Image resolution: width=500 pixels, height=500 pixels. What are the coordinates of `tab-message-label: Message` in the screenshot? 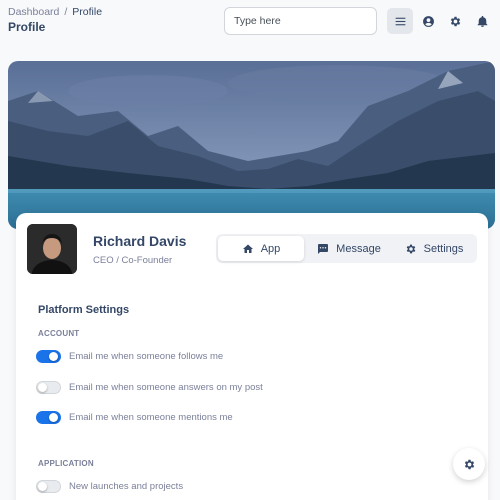 It's located at (358, 248).